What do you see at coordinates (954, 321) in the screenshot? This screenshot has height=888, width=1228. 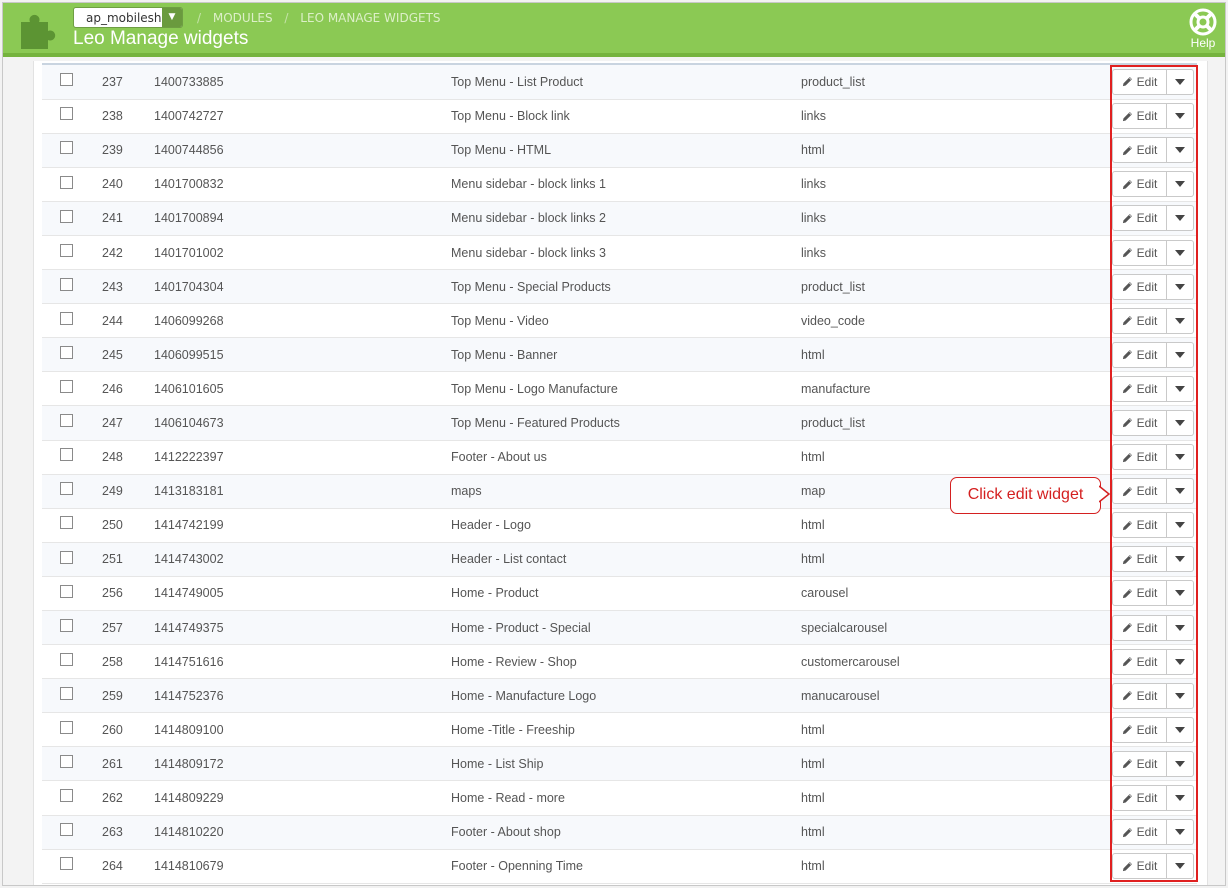 I see `widget-type: video_code` at bounding box center [954, 321].